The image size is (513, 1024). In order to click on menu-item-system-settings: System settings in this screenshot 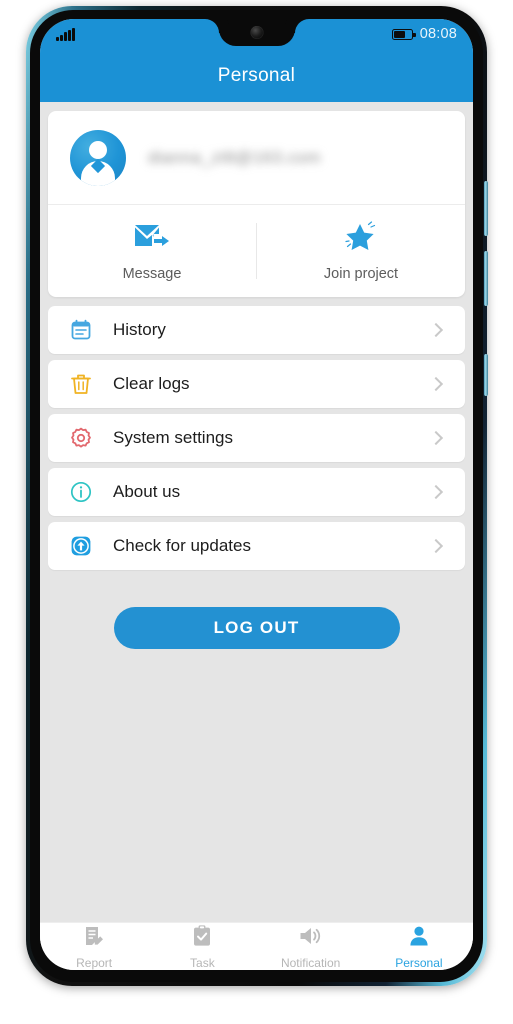, I will do `click(256, 438)`.